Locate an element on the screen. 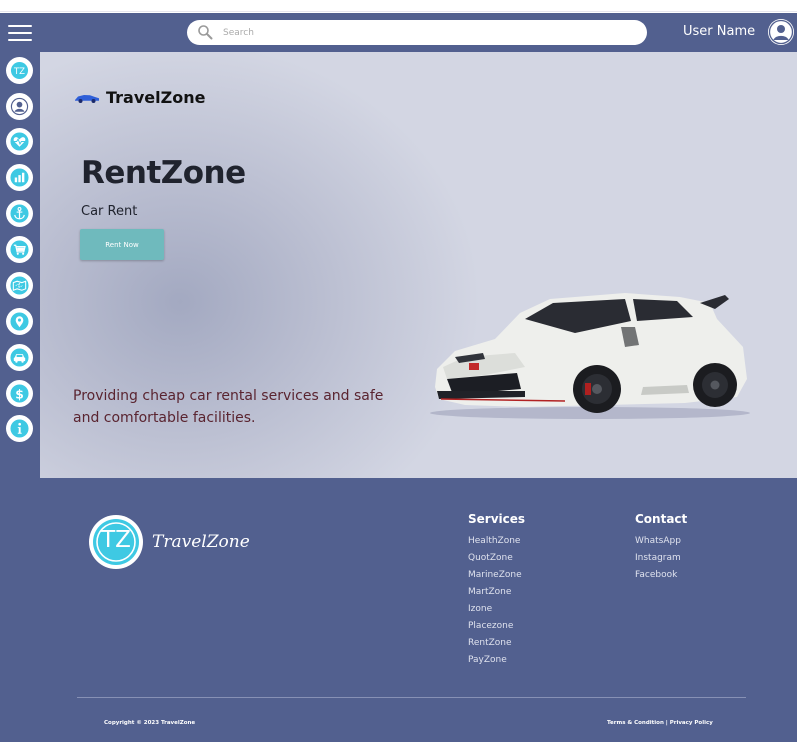  brand: TravelZone is located at coordinates (139, 97).